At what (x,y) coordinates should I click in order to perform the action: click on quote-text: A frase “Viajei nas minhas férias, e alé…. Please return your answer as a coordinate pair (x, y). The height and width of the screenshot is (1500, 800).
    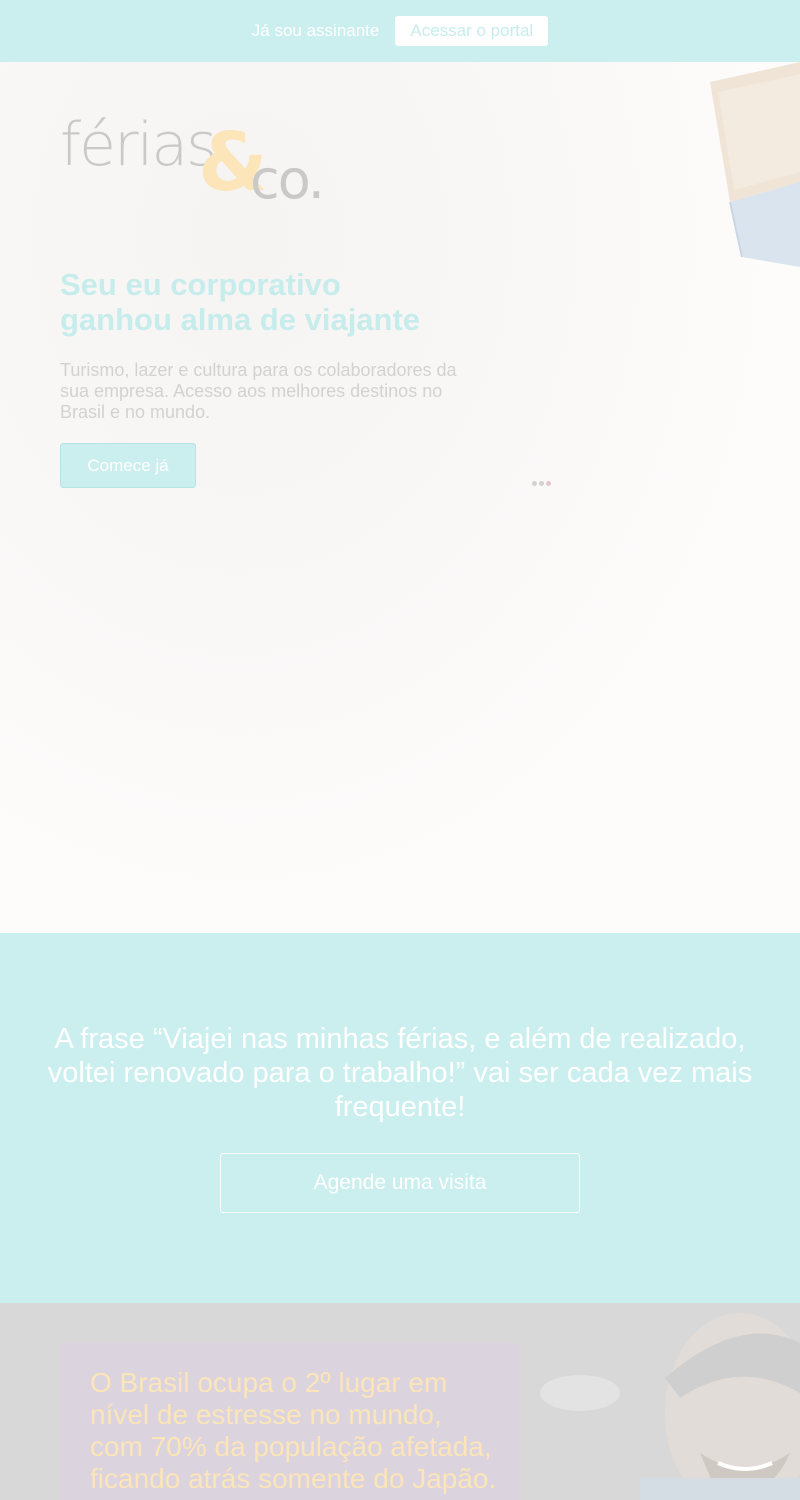
    Looking at the image, I should click on (400, 1073).